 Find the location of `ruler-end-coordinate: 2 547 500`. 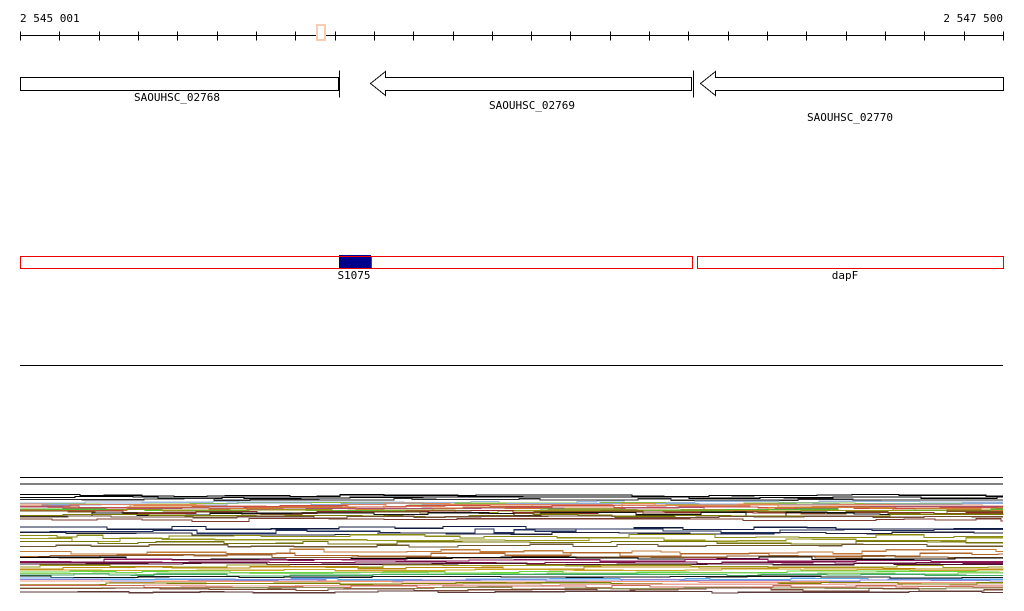

ruler-end-coordinate: 2 547 500 is located at coordinates (973, 18).